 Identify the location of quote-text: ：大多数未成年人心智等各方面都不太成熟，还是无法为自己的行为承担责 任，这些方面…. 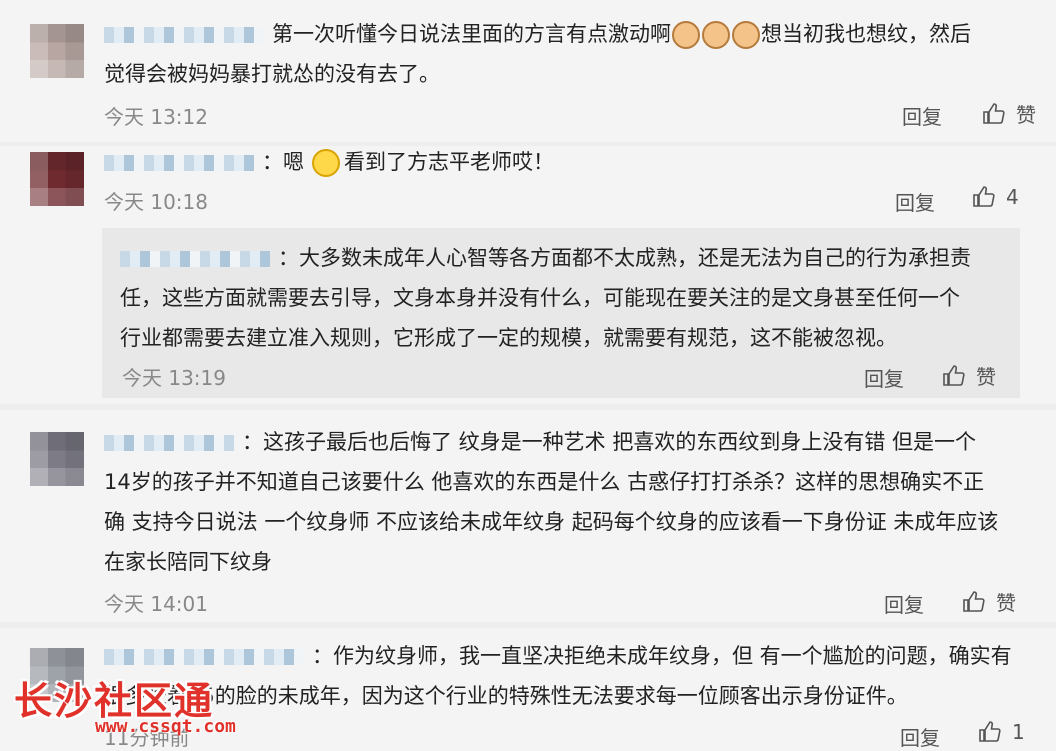
(545, 298).